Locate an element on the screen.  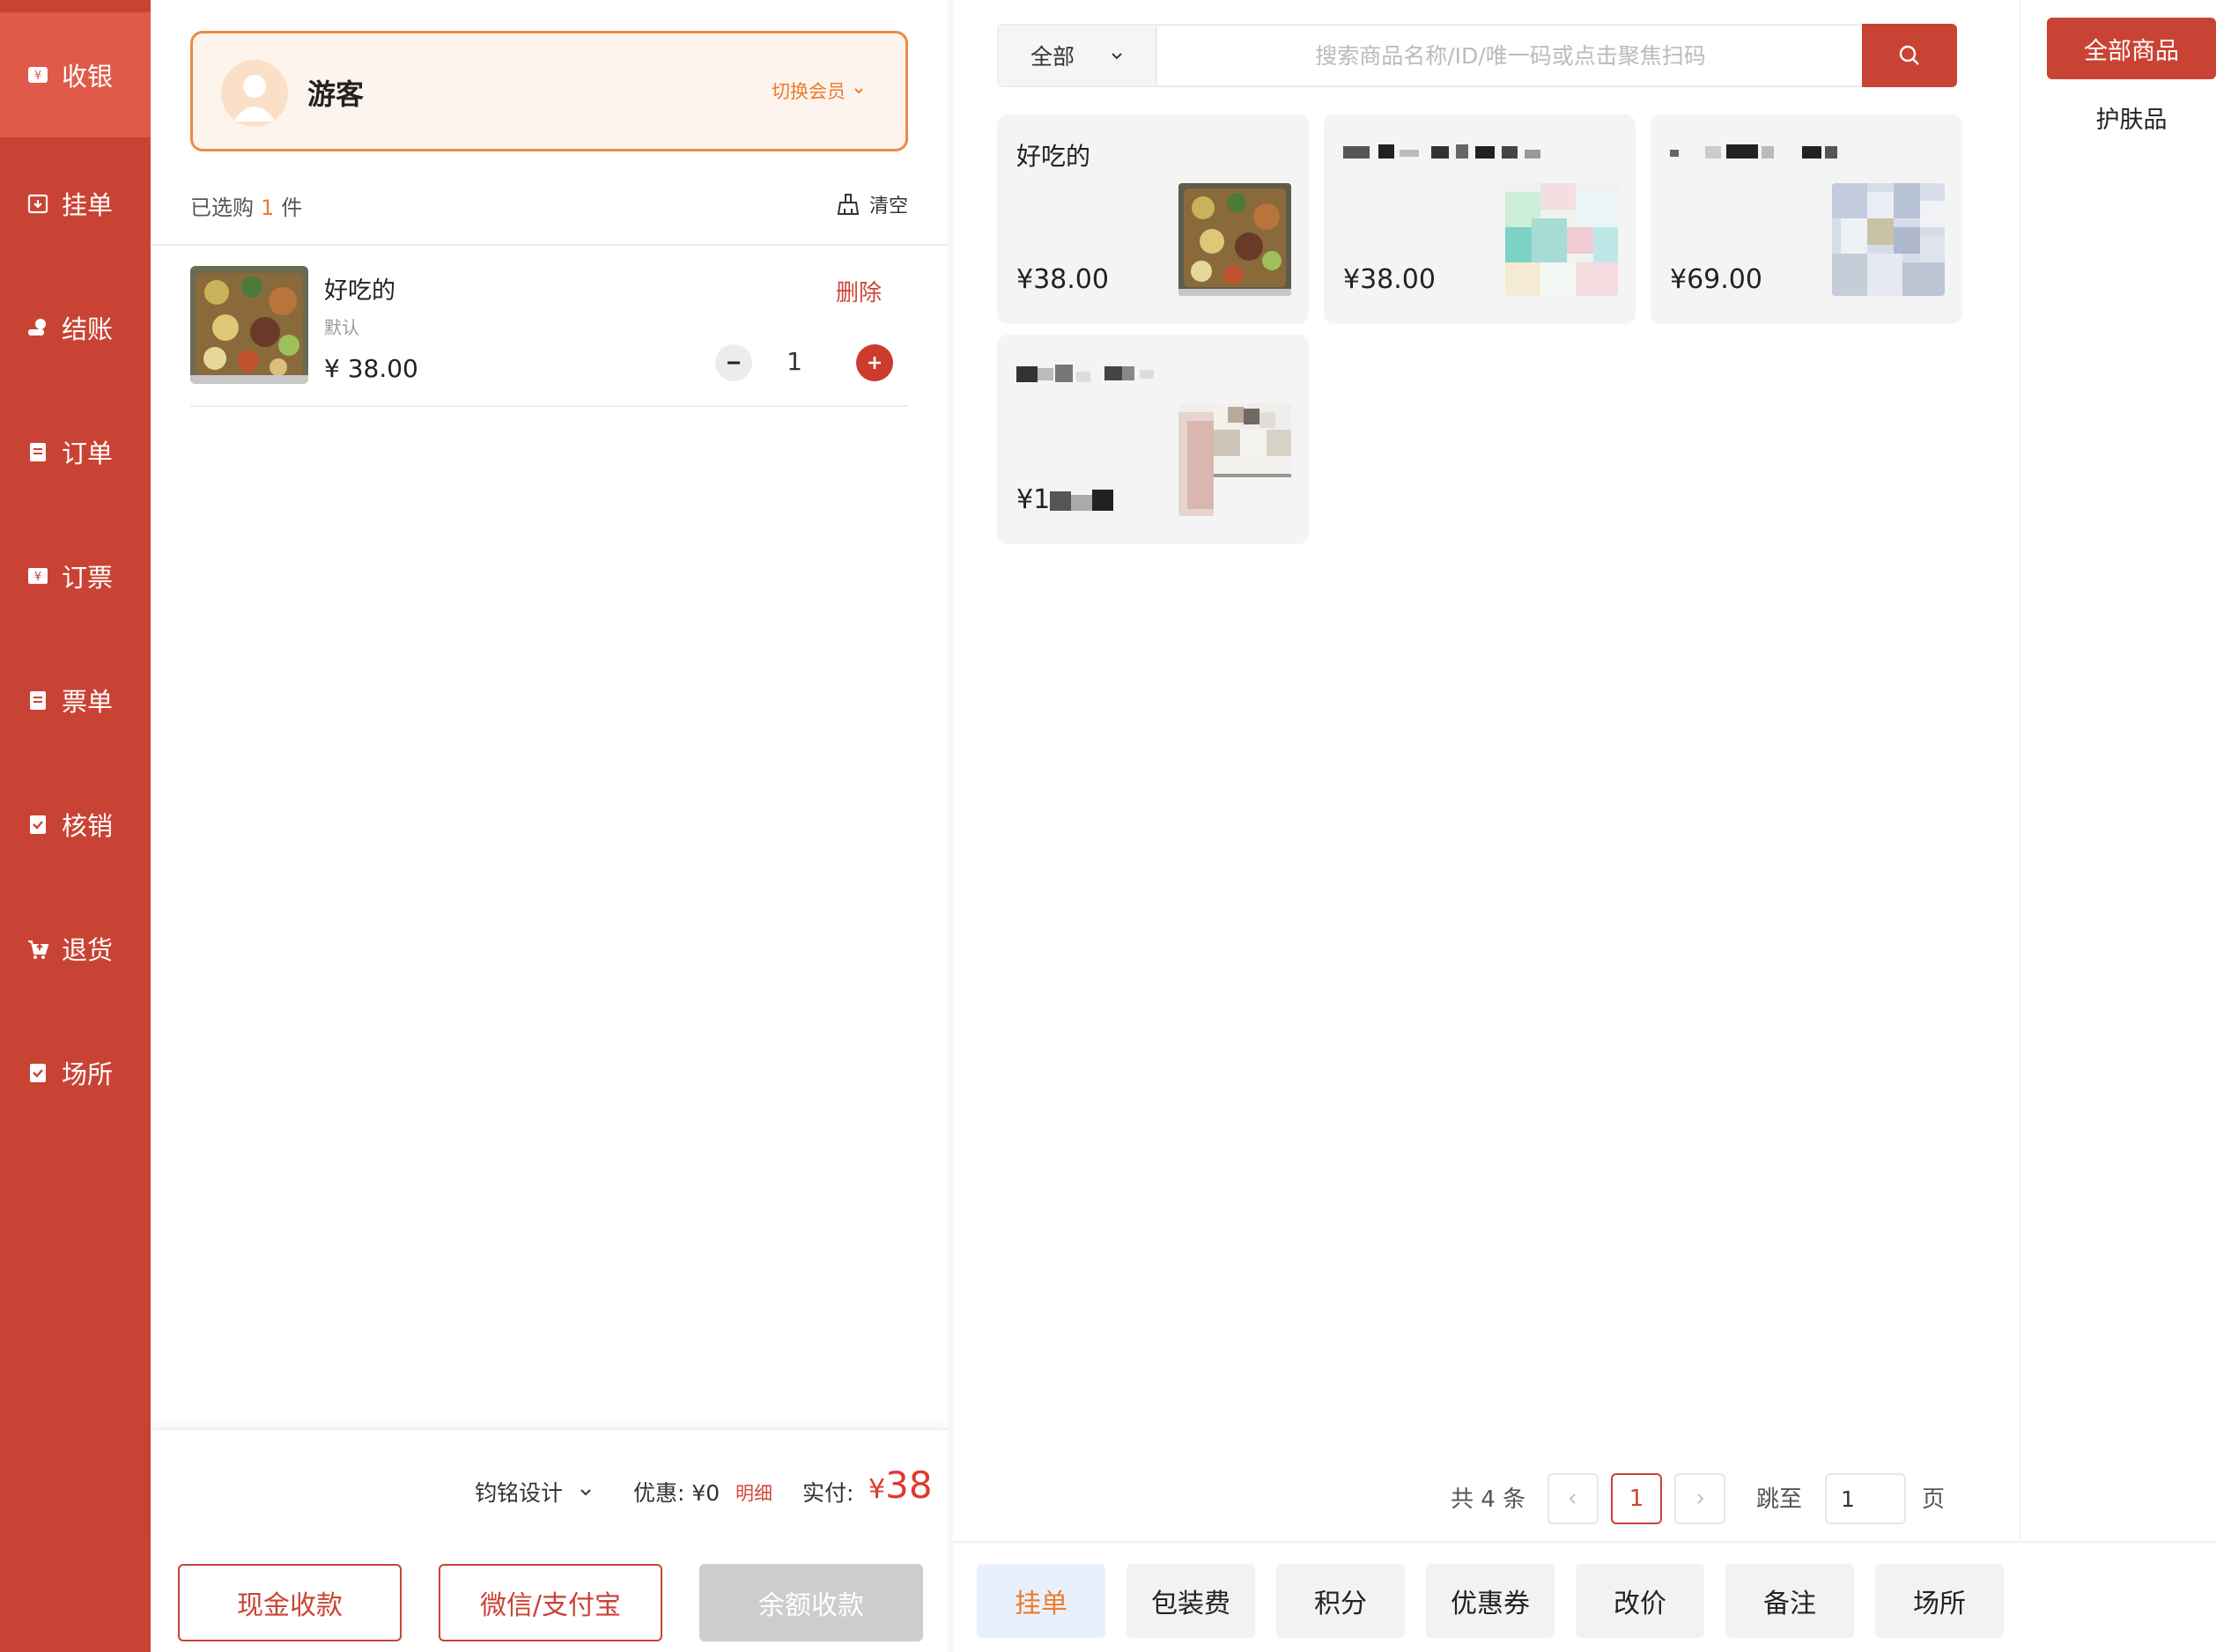
user-avatar-icon is located at coordinates (254, 93).